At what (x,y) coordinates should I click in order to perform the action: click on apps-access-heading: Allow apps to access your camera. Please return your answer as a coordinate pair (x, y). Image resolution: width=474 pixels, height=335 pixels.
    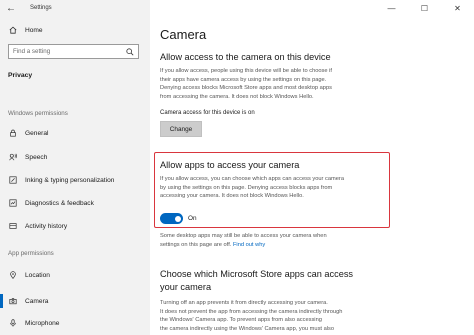
    Looking at the image, I should click on (230, 165).